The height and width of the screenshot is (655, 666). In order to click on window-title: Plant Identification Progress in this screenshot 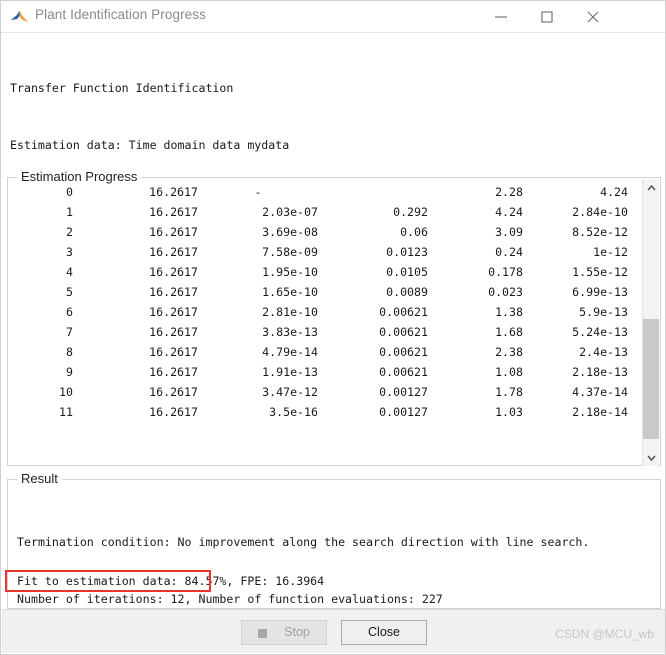, I will do `click(120, 14)`.